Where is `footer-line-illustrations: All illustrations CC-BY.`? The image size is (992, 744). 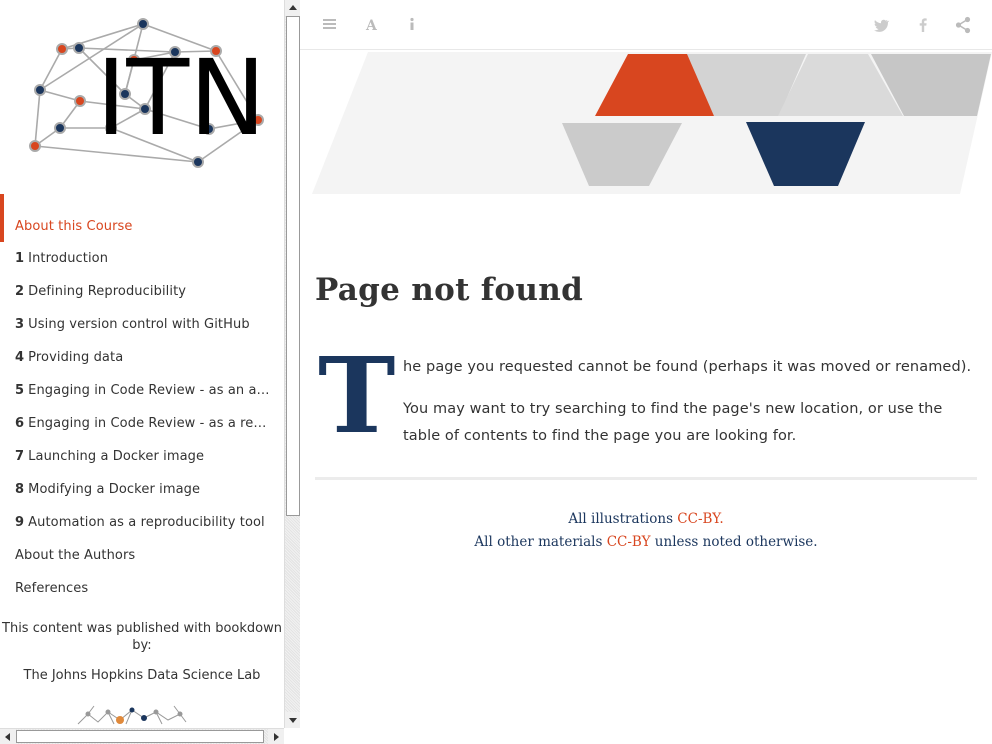 footer-line-illustrations: All illustrations CC-BY. is located at coordinates (646, 519).